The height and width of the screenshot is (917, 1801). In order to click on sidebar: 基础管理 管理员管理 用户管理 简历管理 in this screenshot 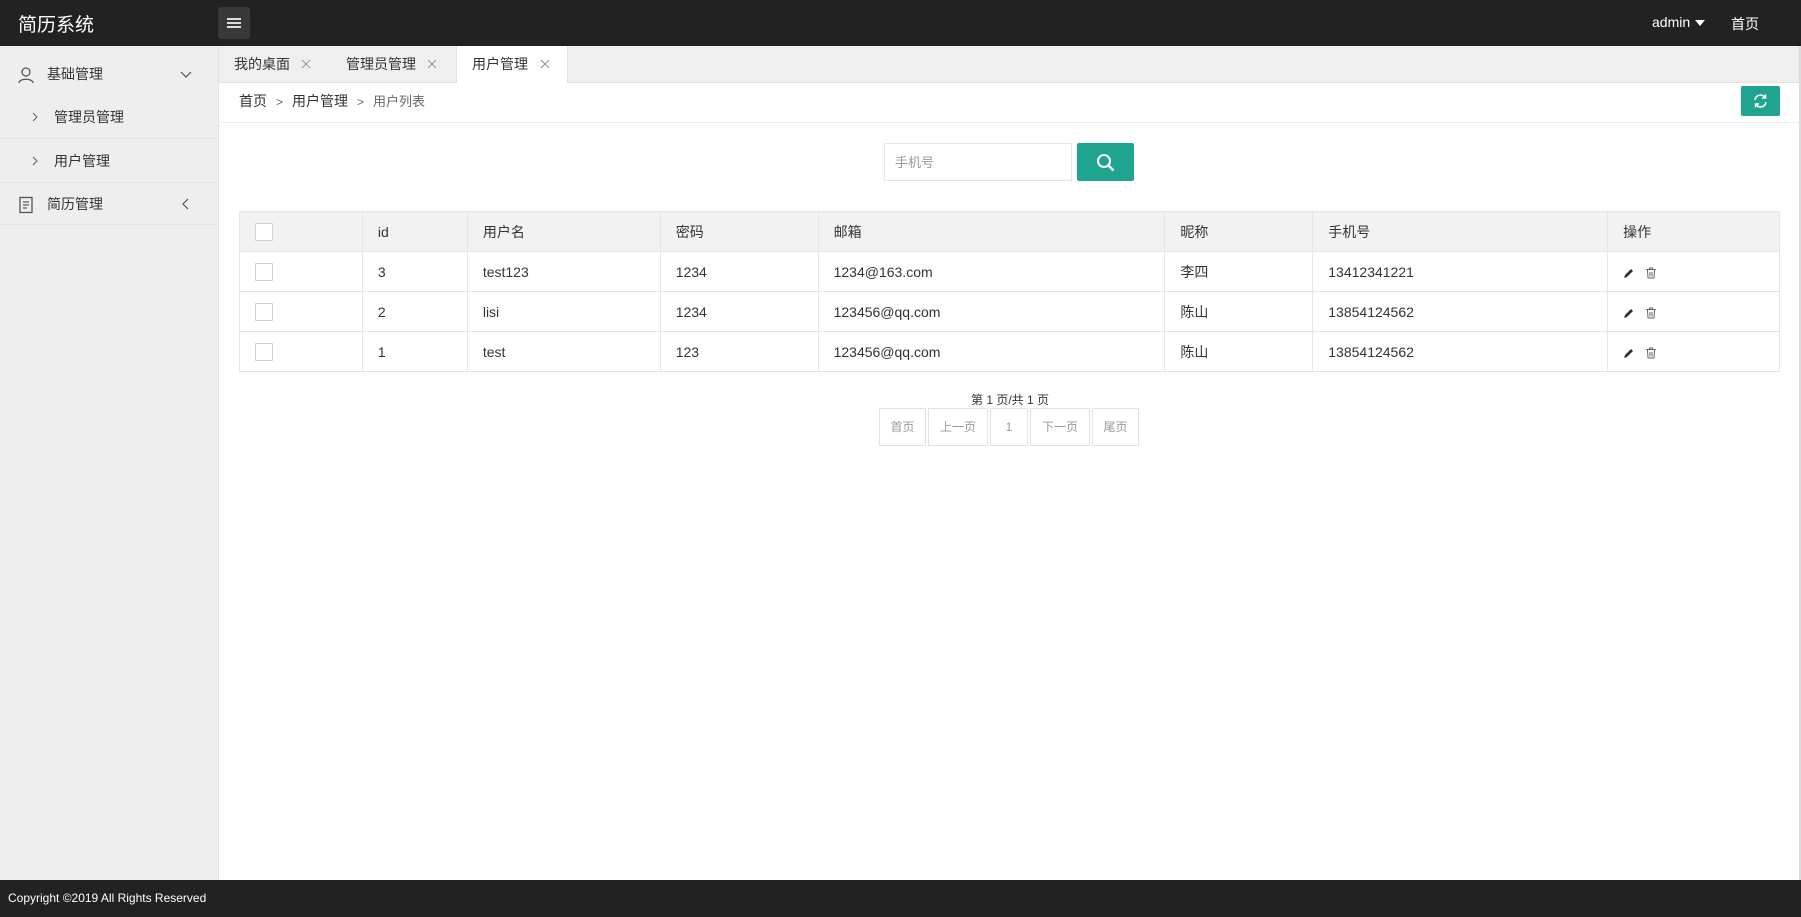, I will do `click(109, 463)`.